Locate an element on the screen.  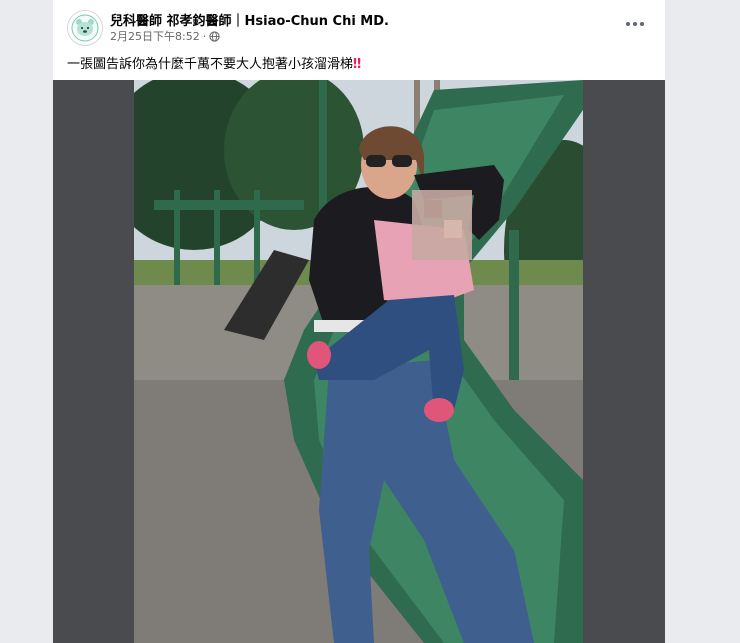
more-options-icon is located at coordinates (635, 24).